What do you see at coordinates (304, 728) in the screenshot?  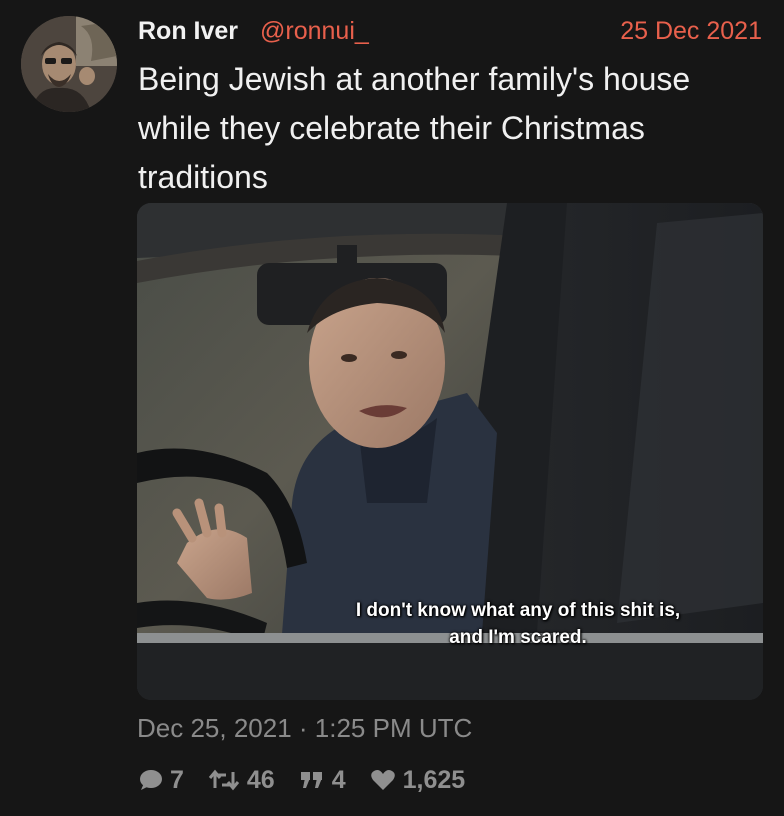 I see `tweet-timestamp: Dec 25, 2021 · 1:25 PM UTC` at bounding box center [304, 728].